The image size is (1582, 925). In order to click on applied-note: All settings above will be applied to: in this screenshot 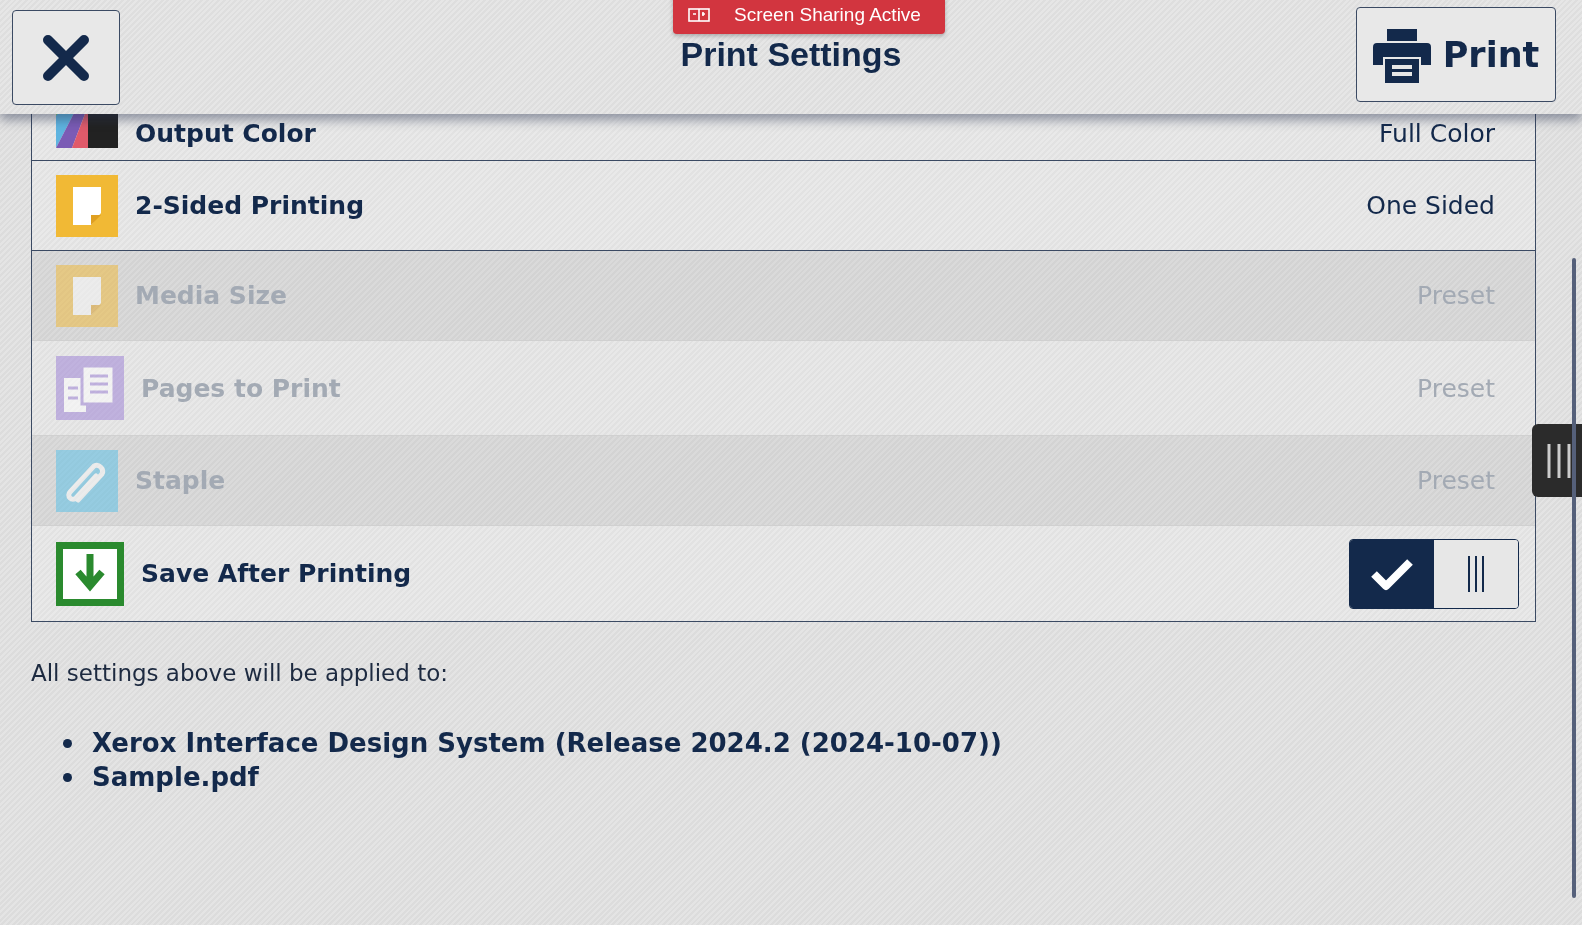, I will do `click(240, 673)`.